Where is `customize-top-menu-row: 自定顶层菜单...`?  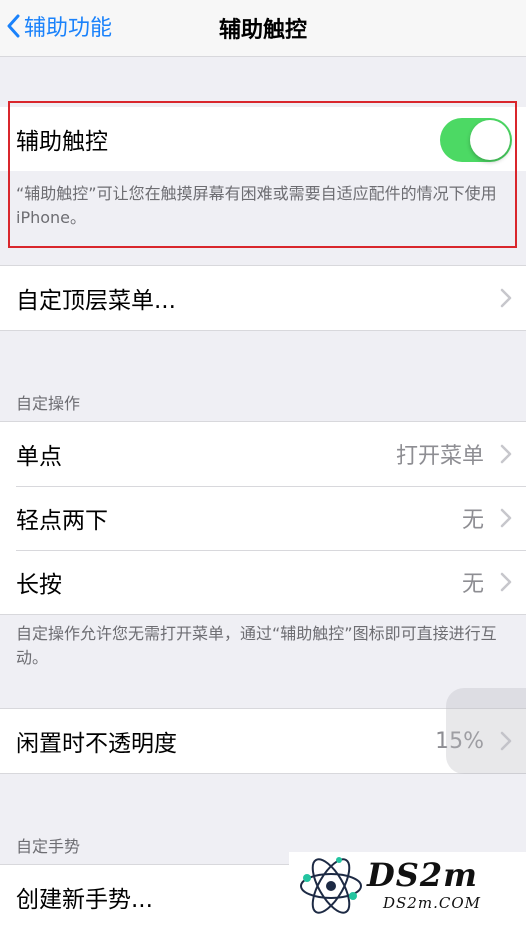
customize-top-menu-row: 自定顶层菜单... is located at coordinates (263, 298).